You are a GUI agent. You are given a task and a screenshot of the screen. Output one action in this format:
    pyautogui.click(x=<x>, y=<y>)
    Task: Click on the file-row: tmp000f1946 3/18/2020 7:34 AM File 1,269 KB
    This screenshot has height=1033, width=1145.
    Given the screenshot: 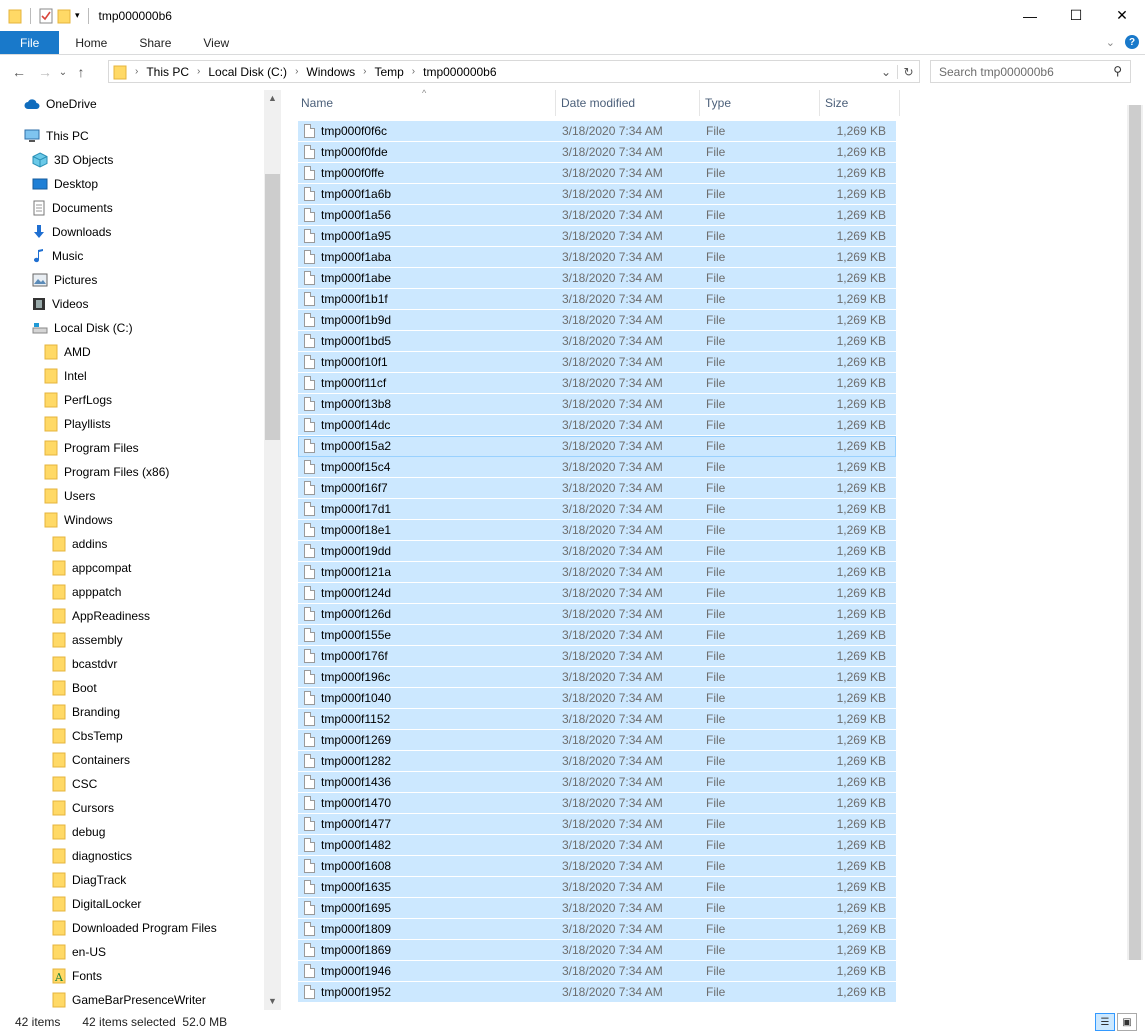 What is the action you would take?
    pyautogui.click(x=597, y=971)
    